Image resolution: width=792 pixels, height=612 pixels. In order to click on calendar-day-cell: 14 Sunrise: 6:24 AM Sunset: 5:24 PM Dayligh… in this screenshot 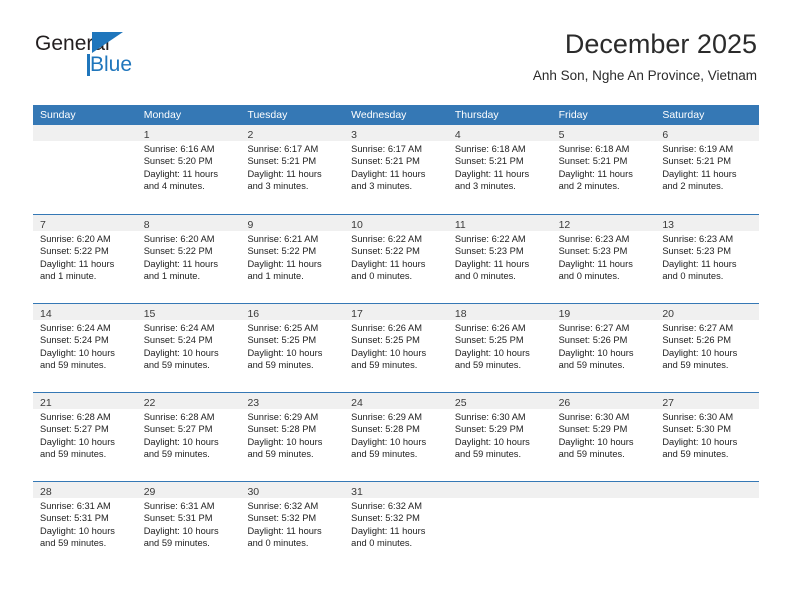, I will do `click(85, 348)`.